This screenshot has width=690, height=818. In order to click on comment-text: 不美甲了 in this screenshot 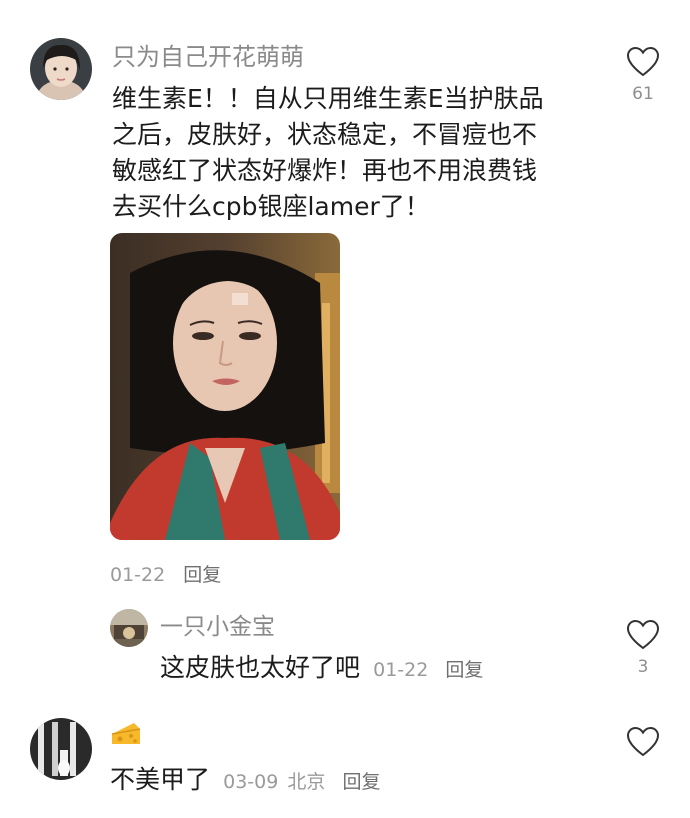, I will do `click(160, 779)`.